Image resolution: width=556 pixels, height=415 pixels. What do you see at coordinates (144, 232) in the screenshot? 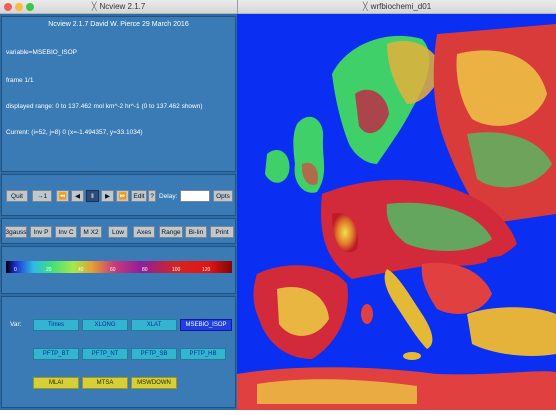
I see `tool-axes: Axes` at bounding box center [144, 232].